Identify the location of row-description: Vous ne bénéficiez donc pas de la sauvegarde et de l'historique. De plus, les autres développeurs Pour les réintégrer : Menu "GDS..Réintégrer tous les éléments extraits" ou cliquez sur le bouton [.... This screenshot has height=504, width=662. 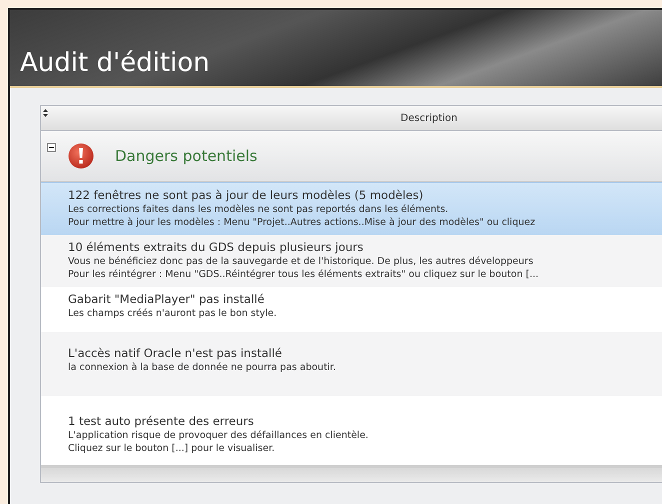
(304, 268).